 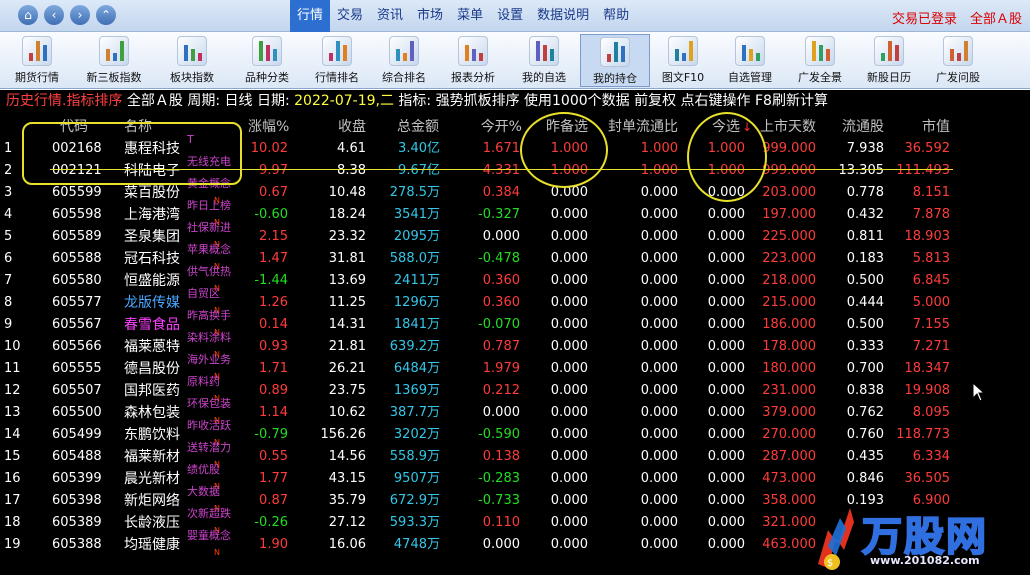 I want to click on row-index: 7, so click(x=8, y=280).